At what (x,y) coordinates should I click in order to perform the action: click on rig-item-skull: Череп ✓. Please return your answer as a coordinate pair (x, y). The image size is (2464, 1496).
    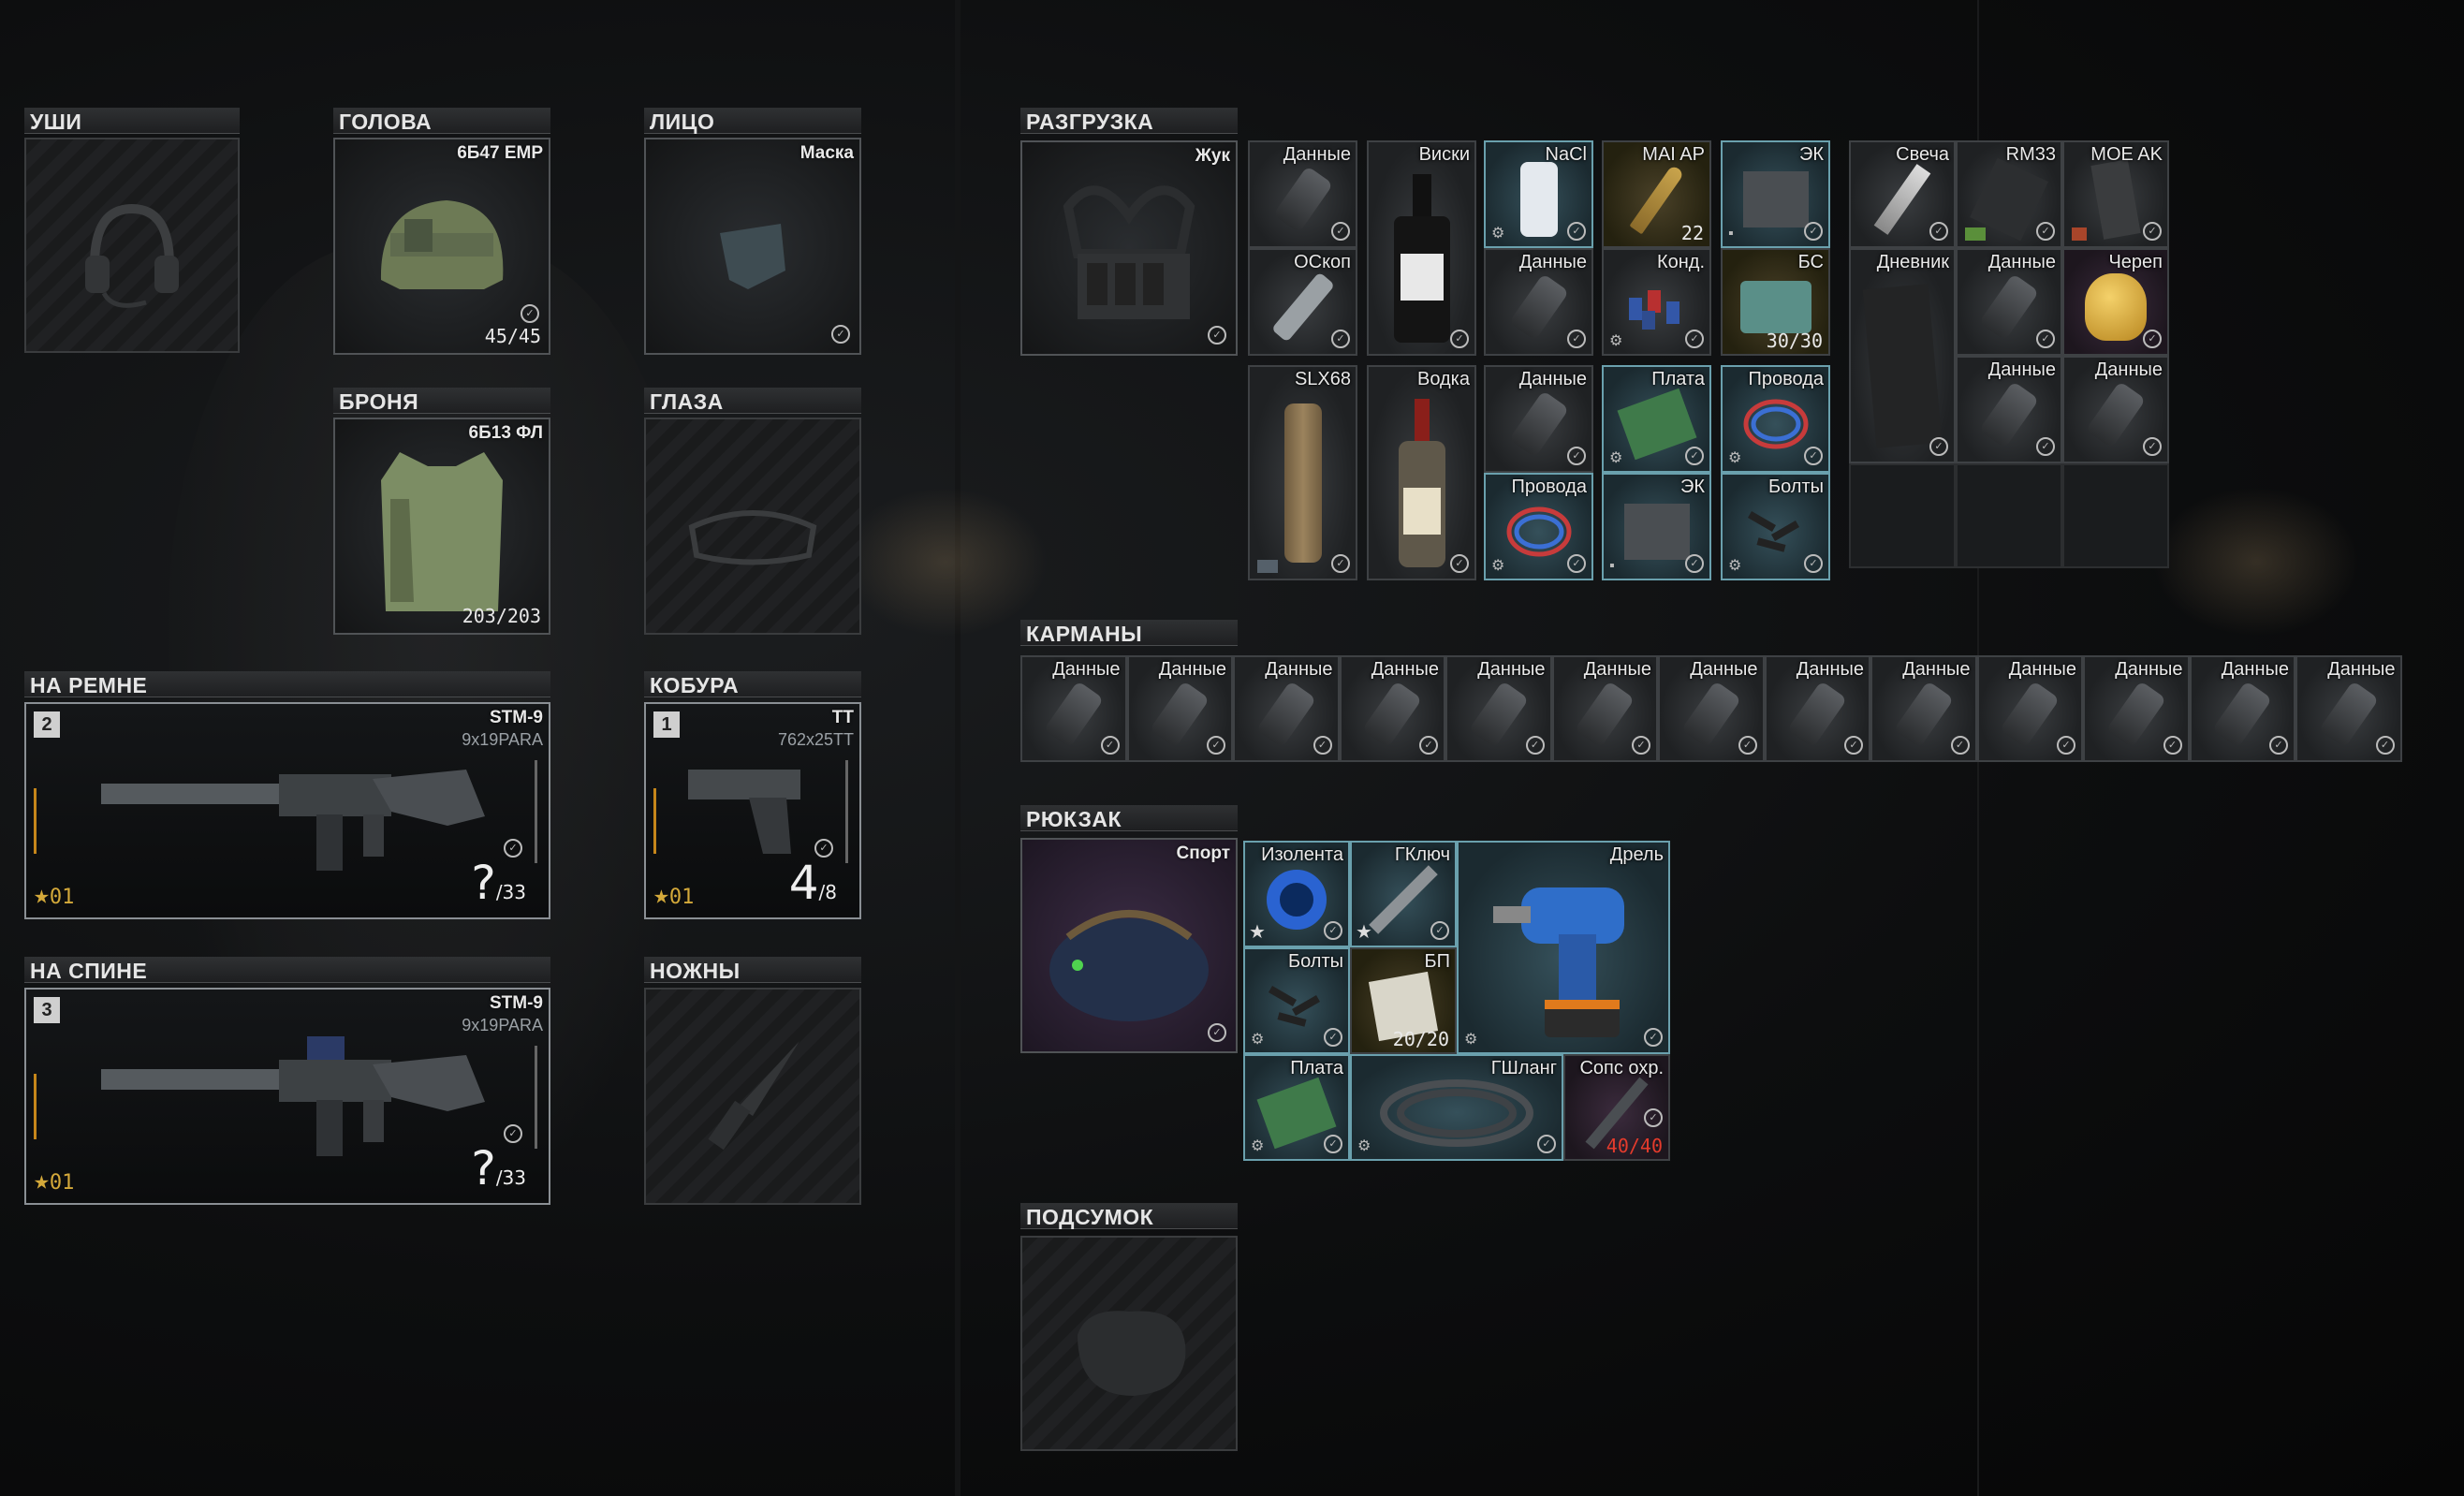
    Looking at the image, I should click on (2115, 302).